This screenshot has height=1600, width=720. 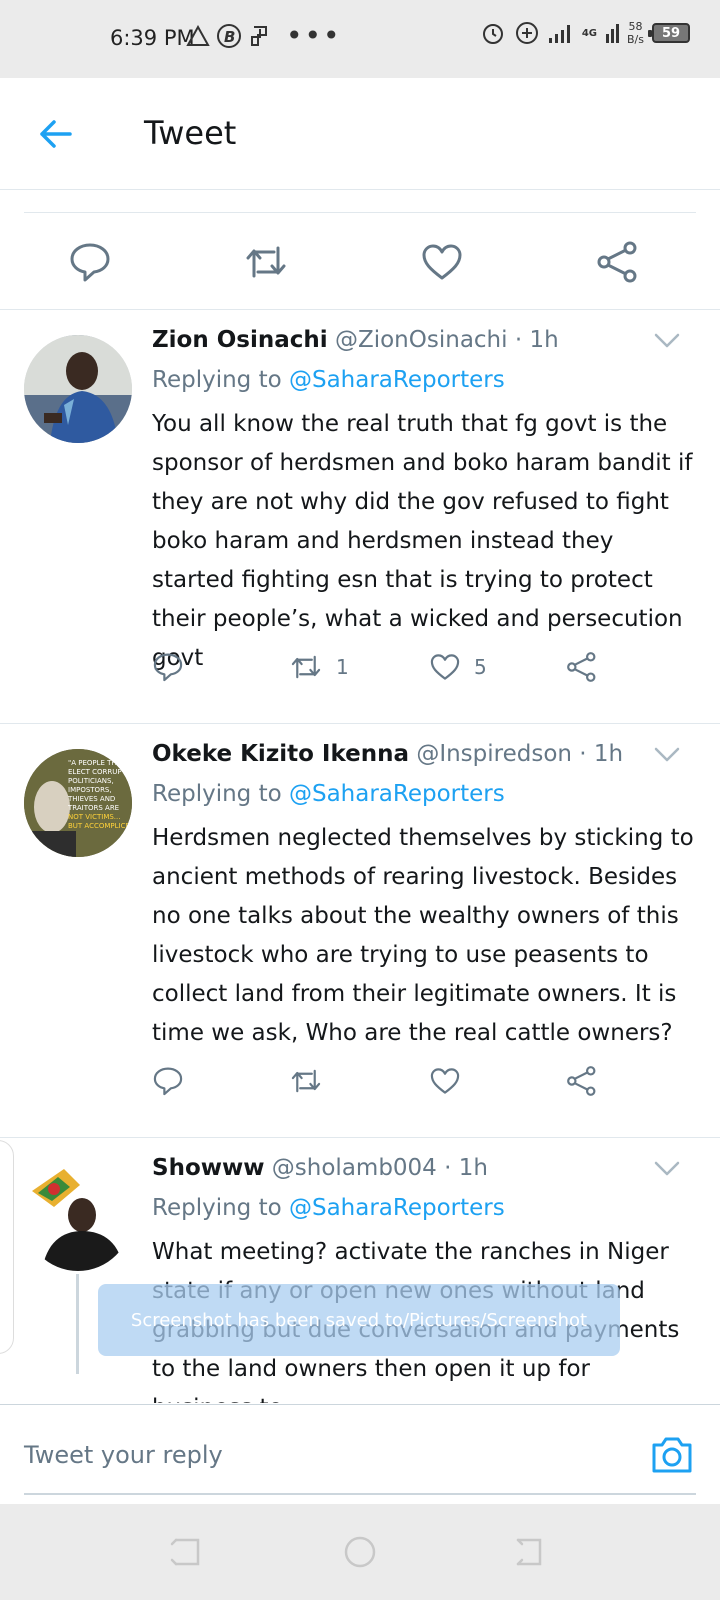 I want to click on main-tweet-actions, so click(x=360, y=270).